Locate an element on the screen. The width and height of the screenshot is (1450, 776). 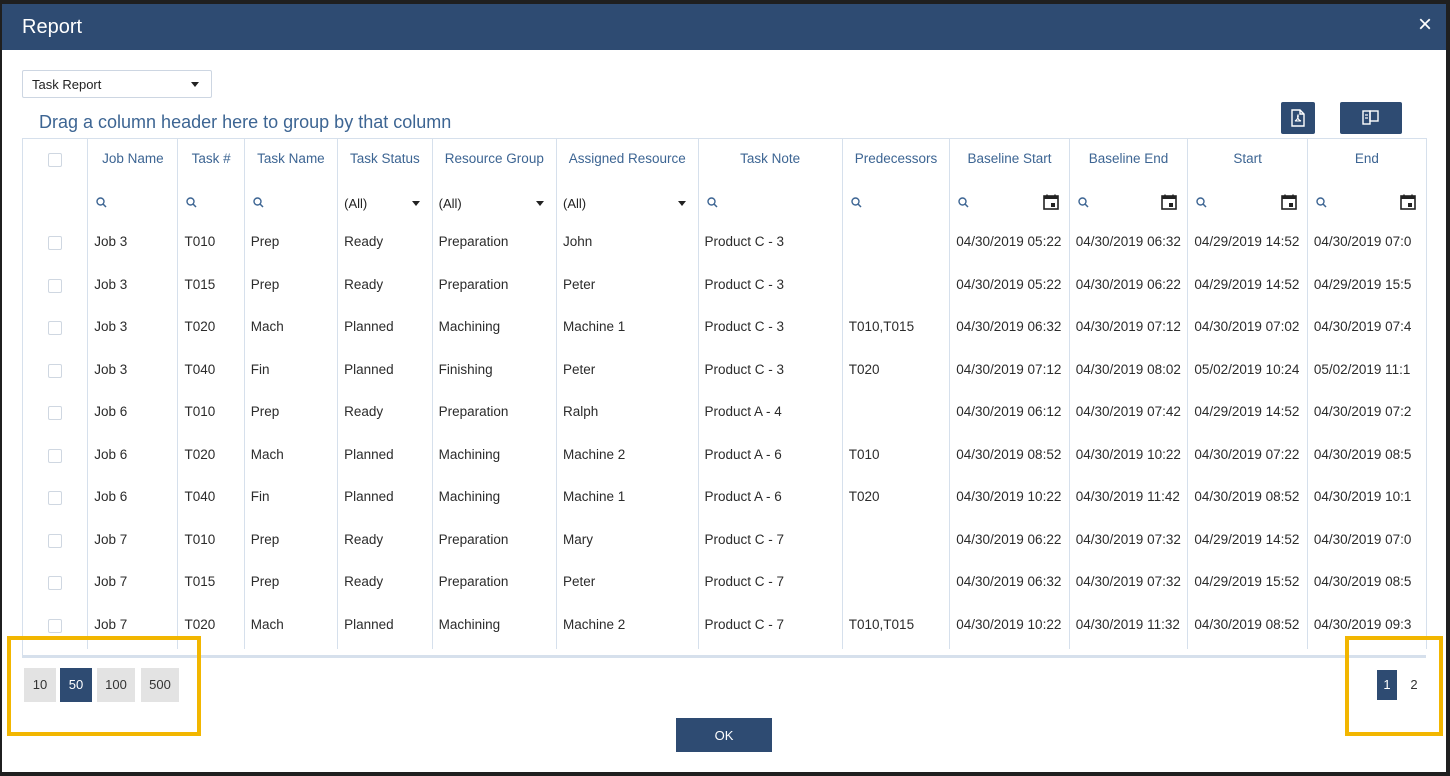
ok-button: OK is located at coordinates (724, 735).